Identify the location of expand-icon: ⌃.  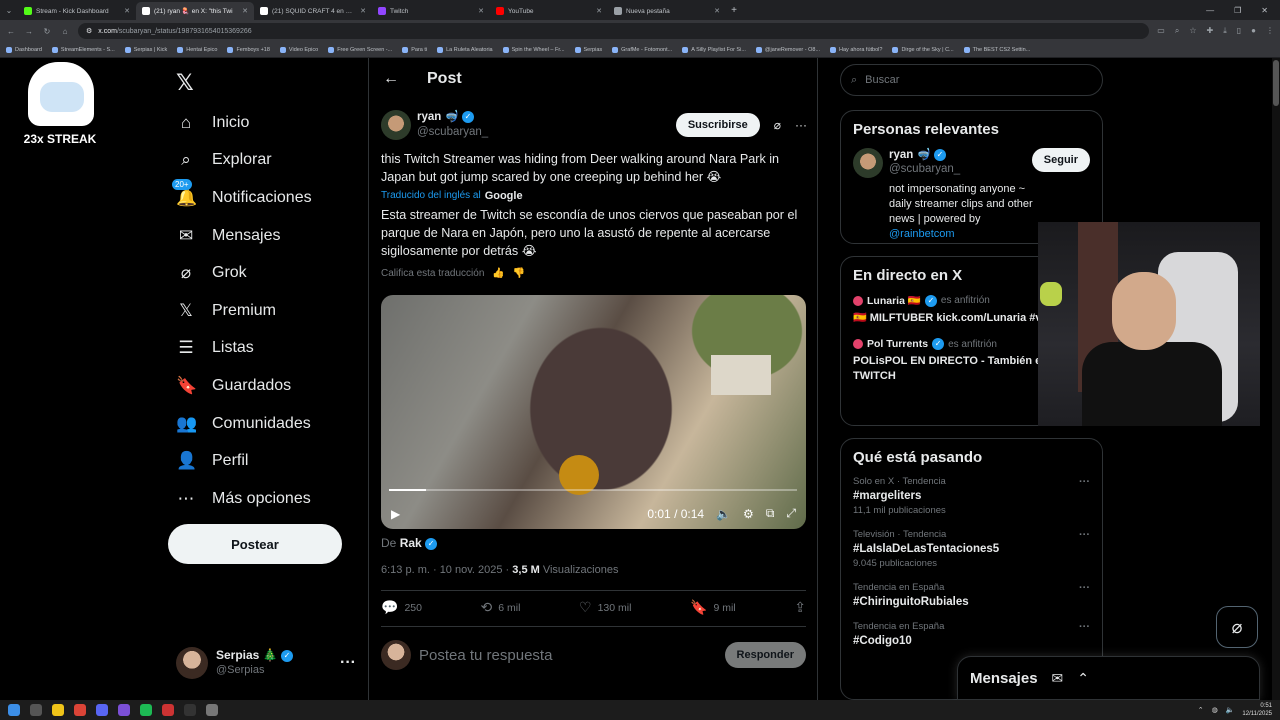
(1083, 678).